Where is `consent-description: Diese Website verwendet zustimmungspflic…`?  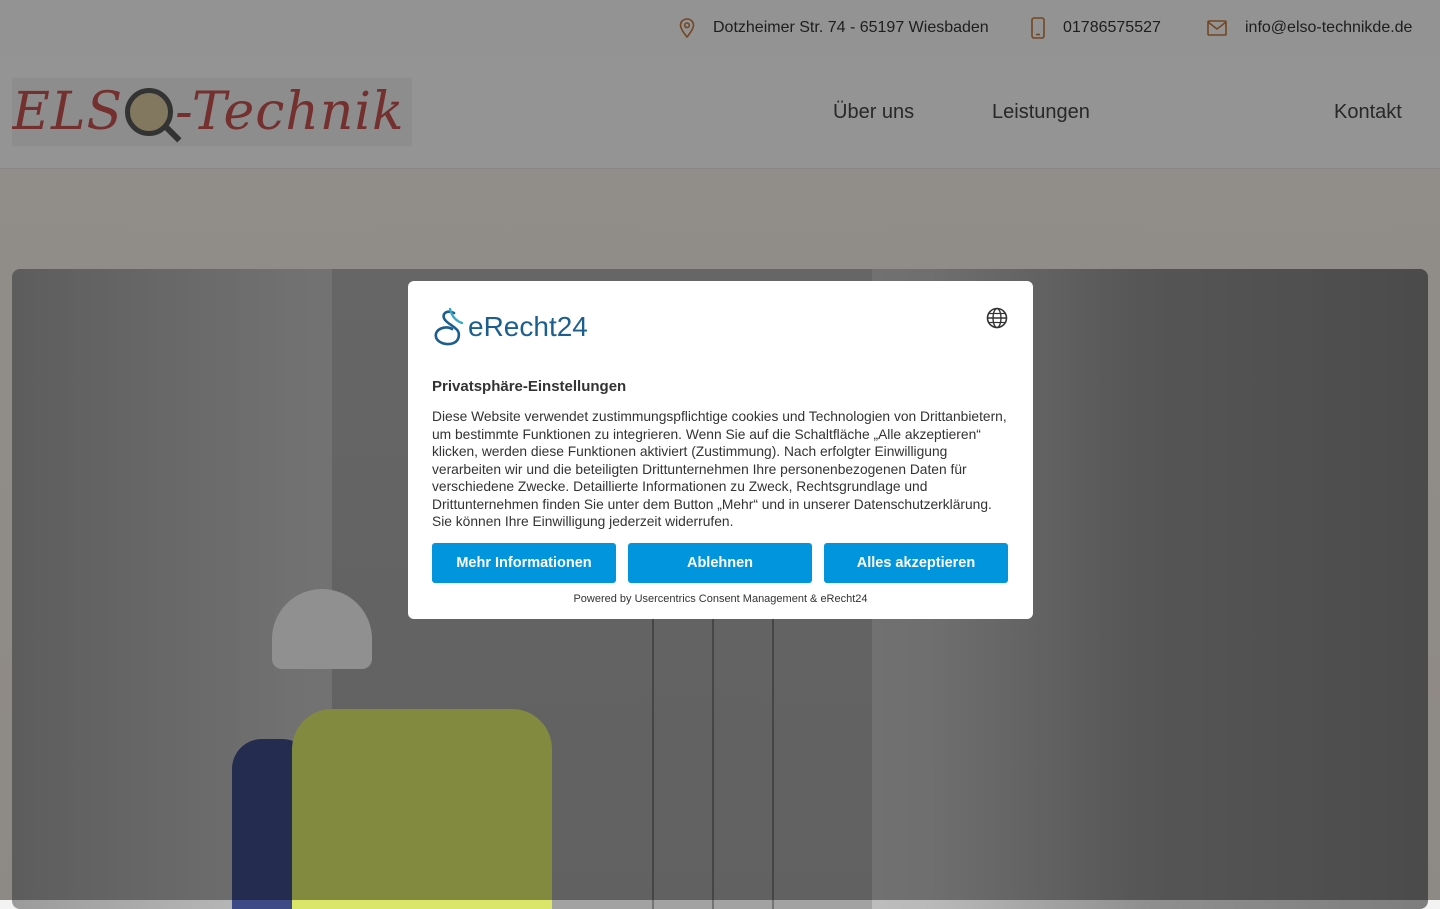
consent-description: Diese Website verwendet zustimmungspflic… is located at coordinates (719, 469).